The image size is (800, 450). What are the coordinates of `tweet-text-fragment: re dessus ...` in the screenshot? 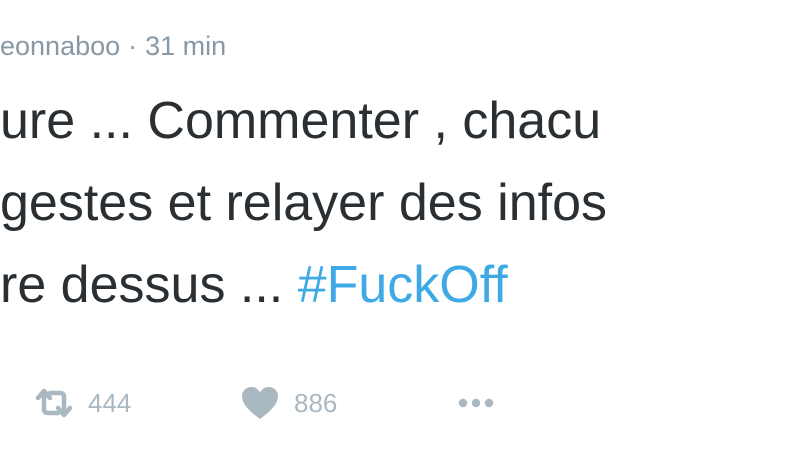 It's located at (149, 285).